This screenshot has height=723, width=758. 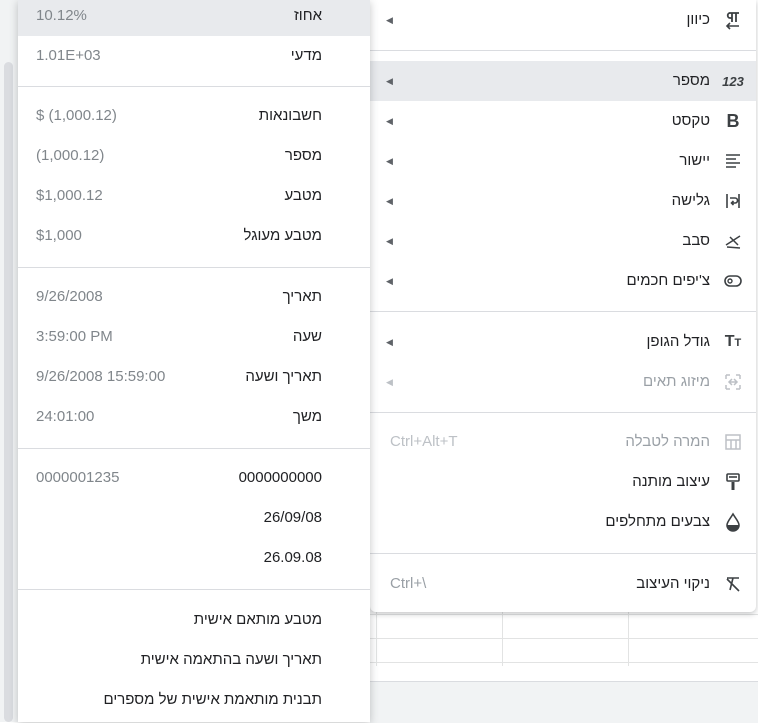 What do you see at coordinates (408, 583) in the screenshot?
I see `shortcut-text: Ctrl+\` at bounding box center [408, 583].